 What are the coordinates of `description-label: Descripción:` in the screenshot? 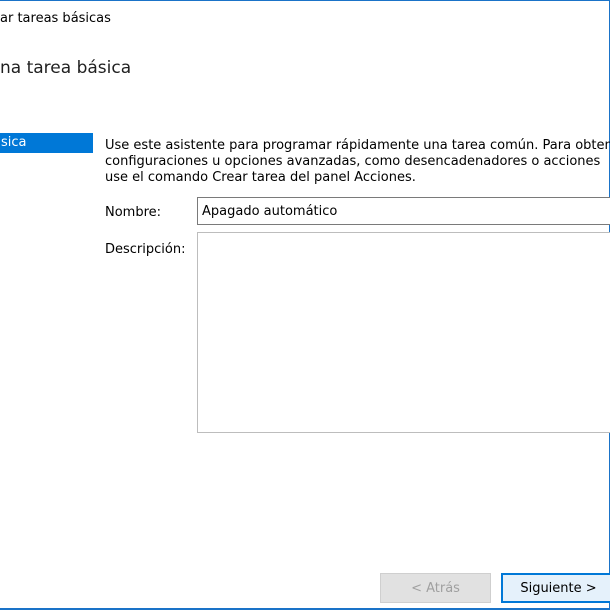 It's located at (145, 249).